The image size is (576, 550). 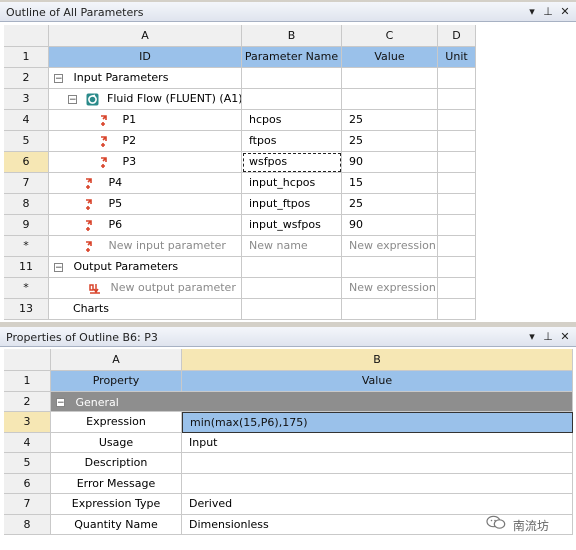 What do you see at coordinates (27, 422) in the screenshot?
I see `row-number-selected: 3` at bounding box center [27, 422].